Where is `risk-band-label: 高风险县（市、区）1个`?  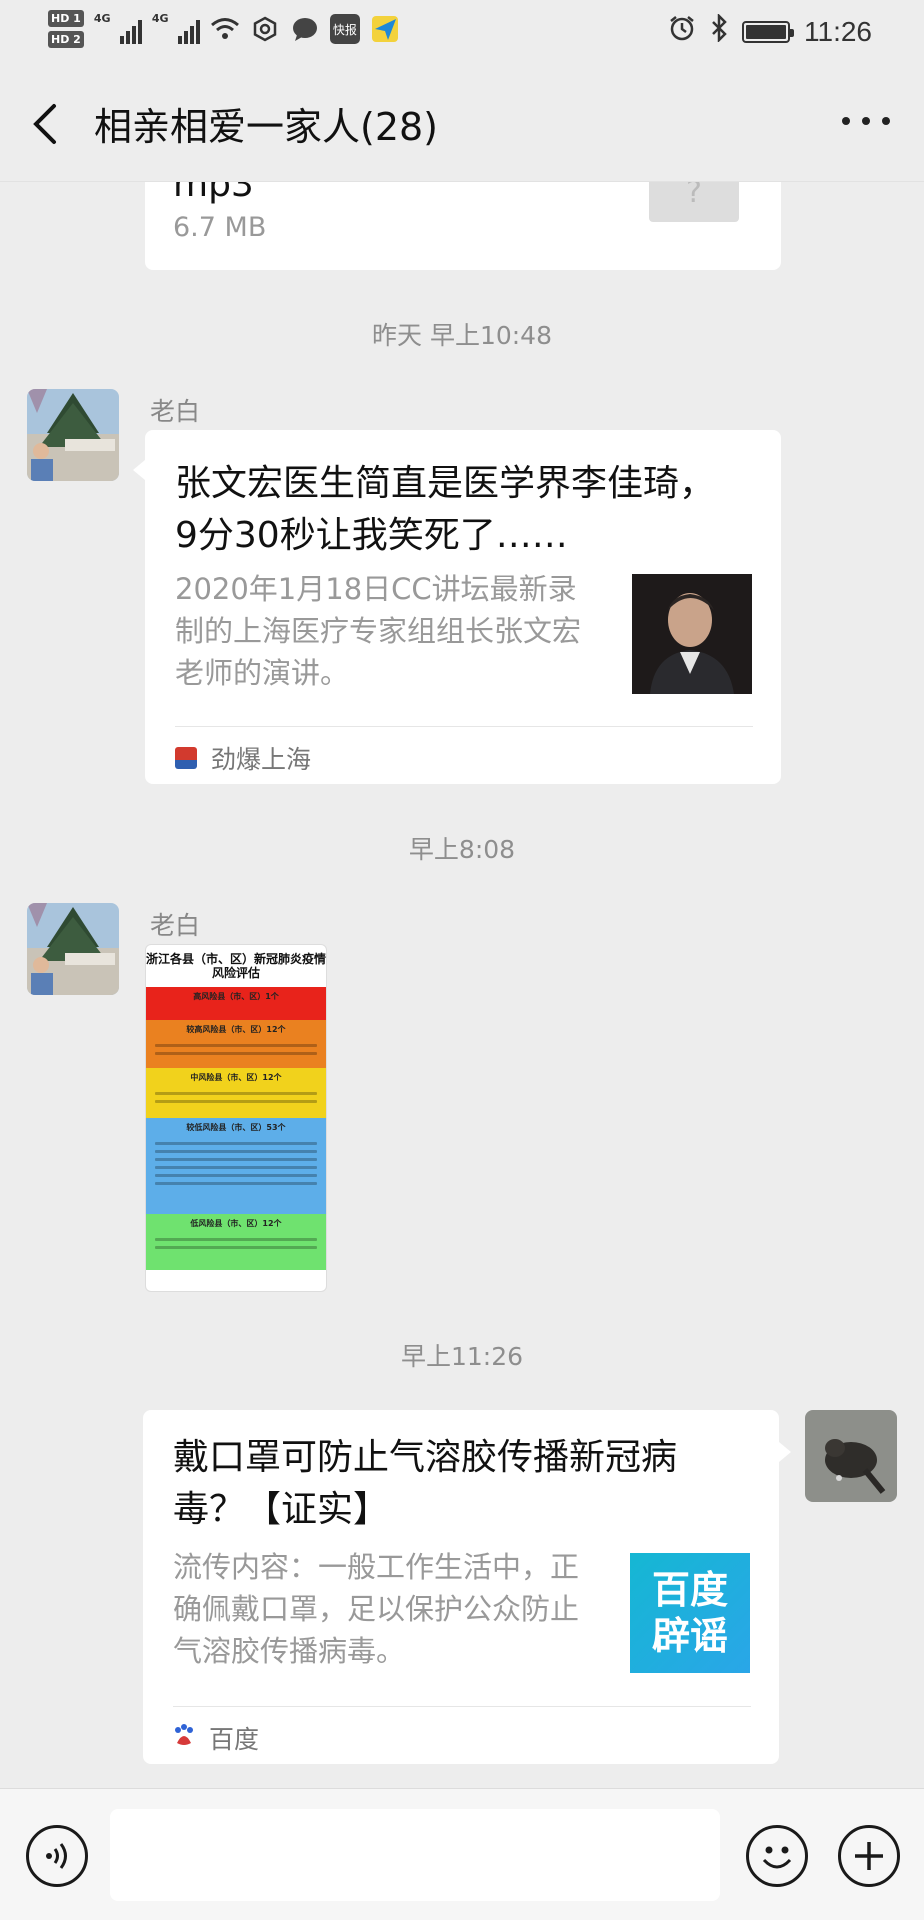 risk-band-label: 高风险县（市、区）1个 is located at coordinates (236, 996).